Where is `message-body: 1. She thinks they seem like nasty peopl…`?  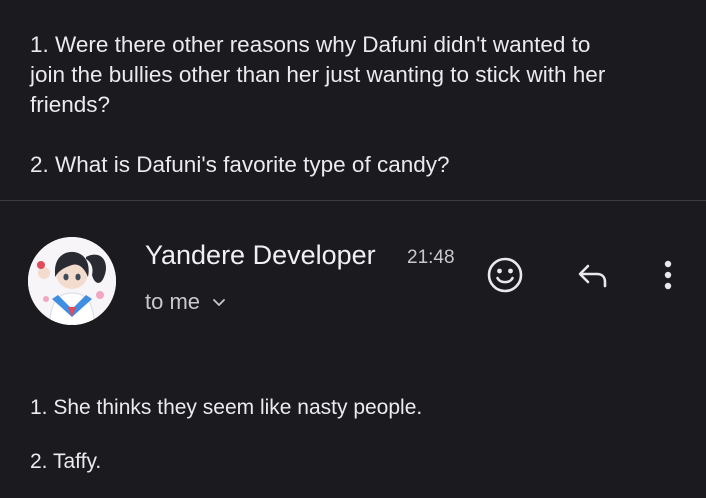
message-body: 1. She thinks they seem like nasty peopl… is located at coordinates (226, 435).